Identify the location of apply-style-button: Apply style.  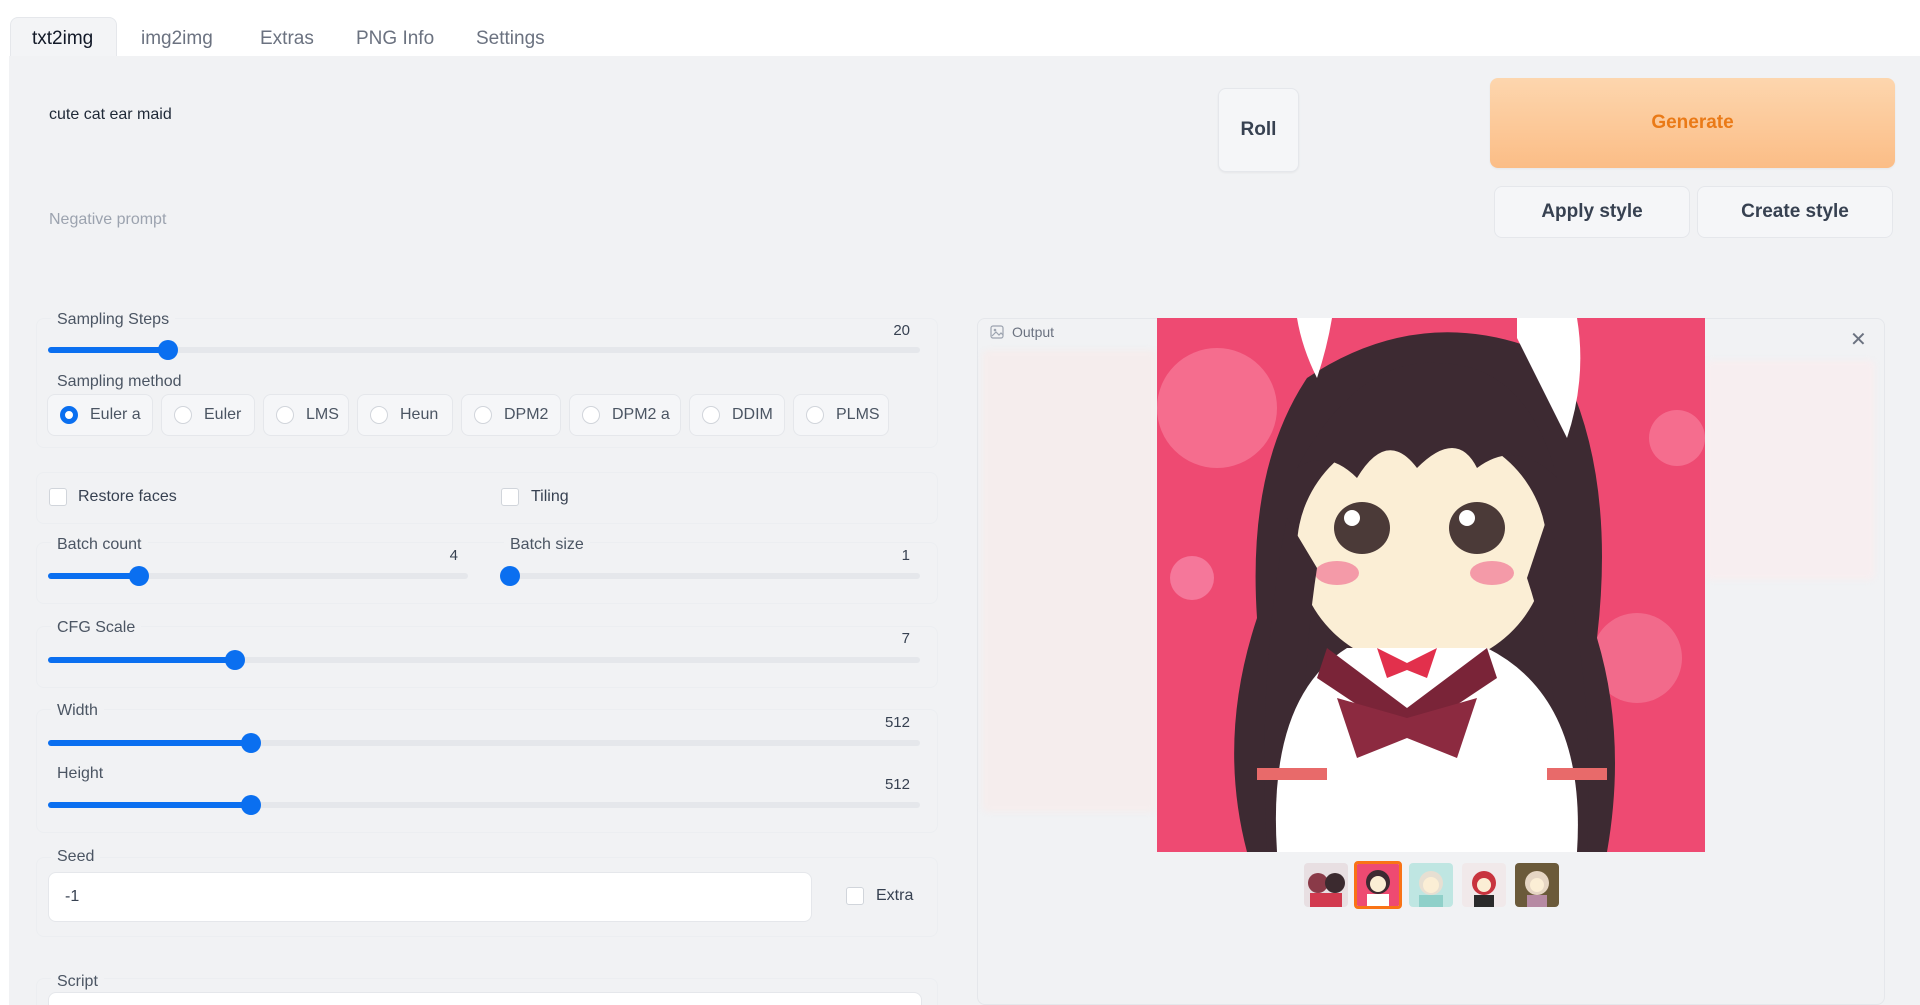
(1592, 212).